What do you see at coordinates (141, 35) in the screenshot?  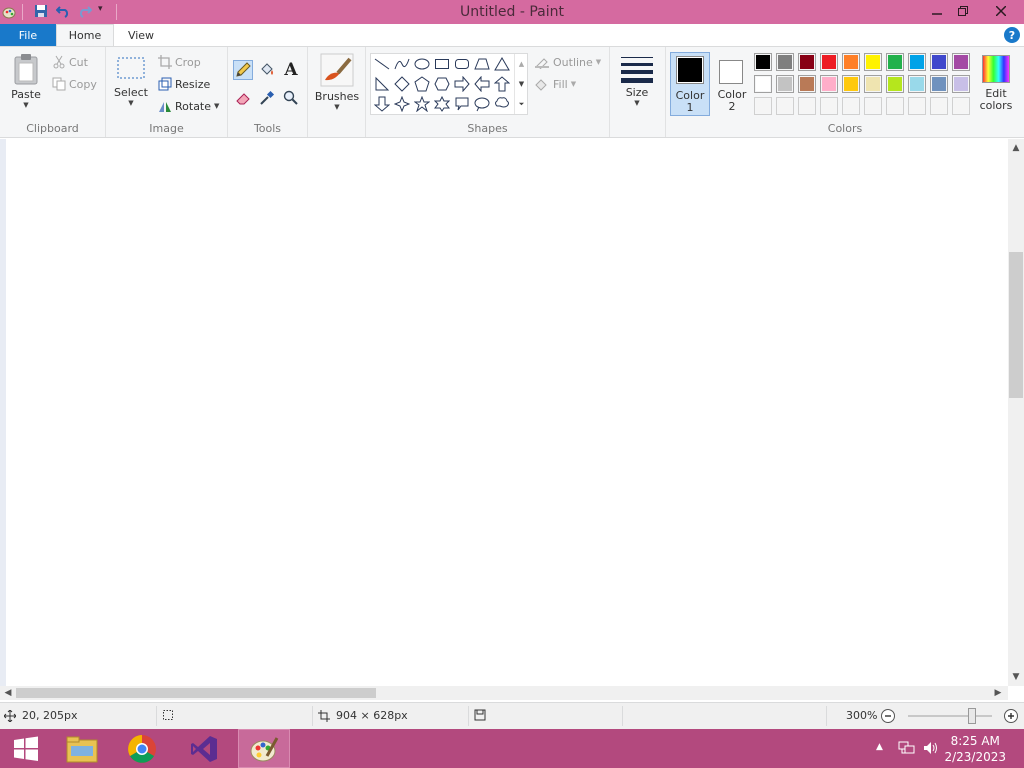 I see `tab-view: View` at bounding box center [141, 35].